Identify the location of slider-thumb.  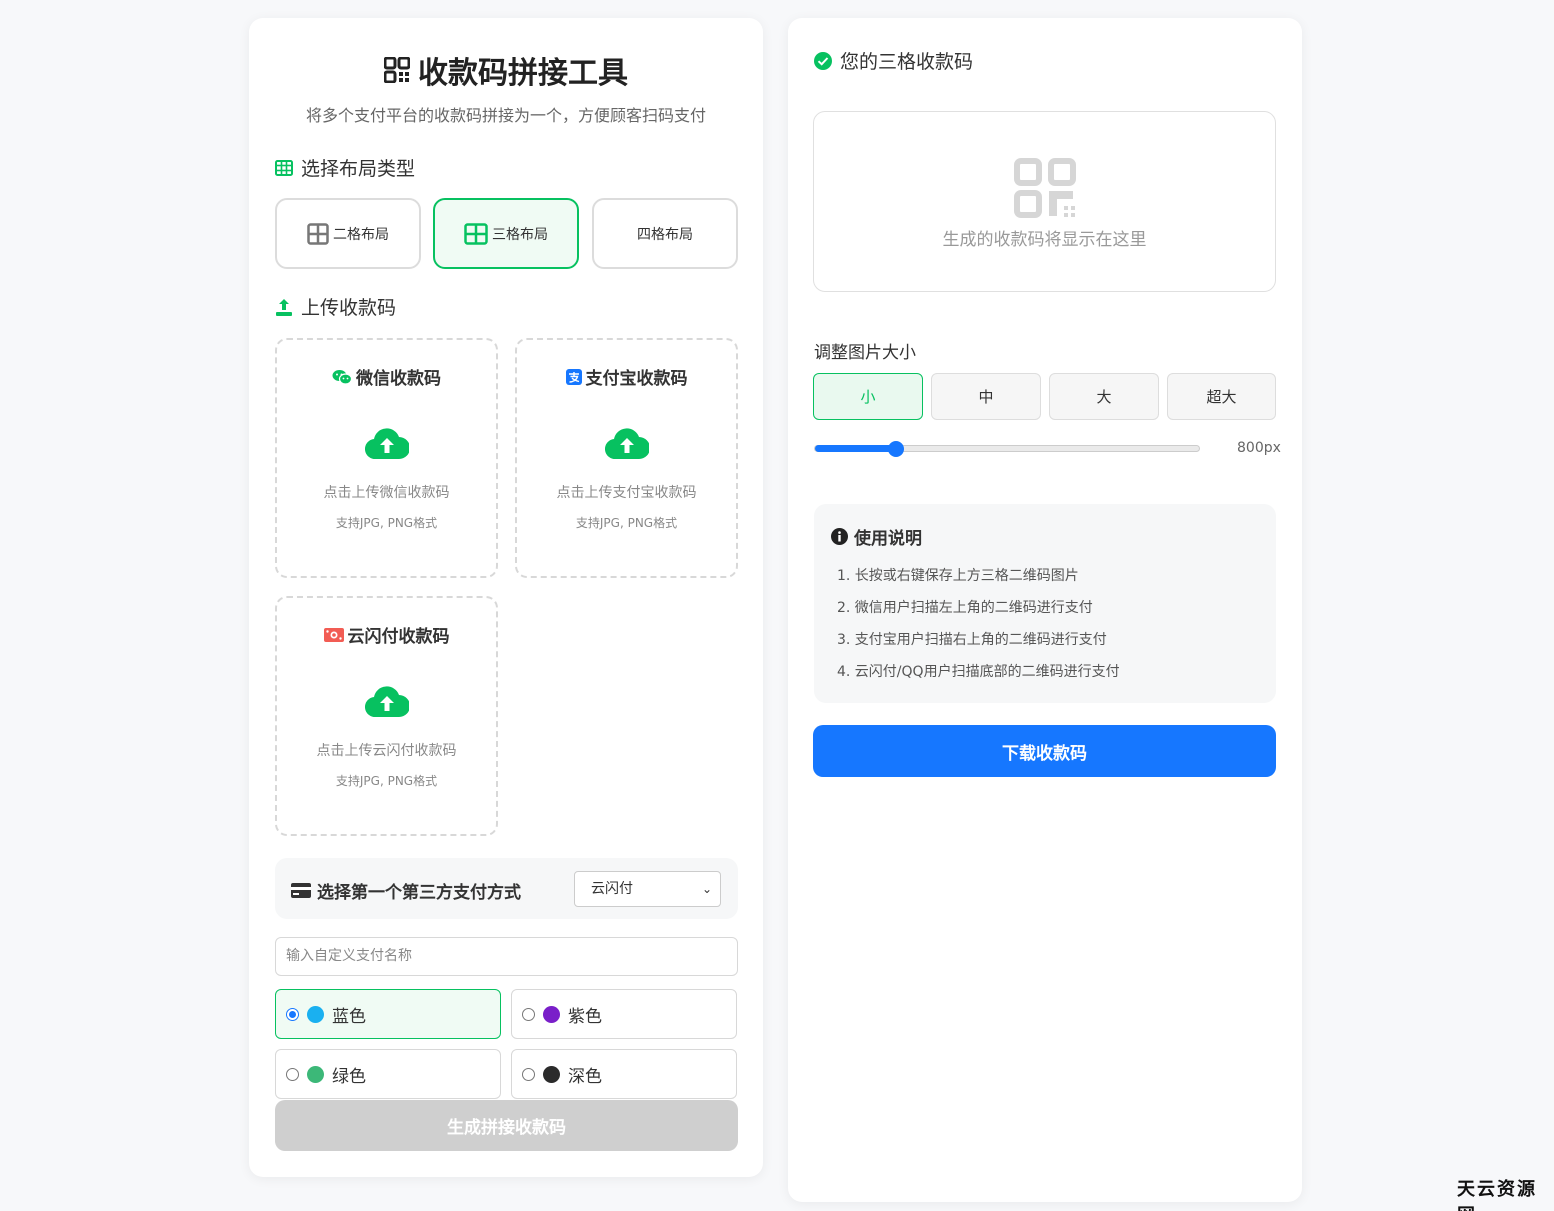
(896, 449).